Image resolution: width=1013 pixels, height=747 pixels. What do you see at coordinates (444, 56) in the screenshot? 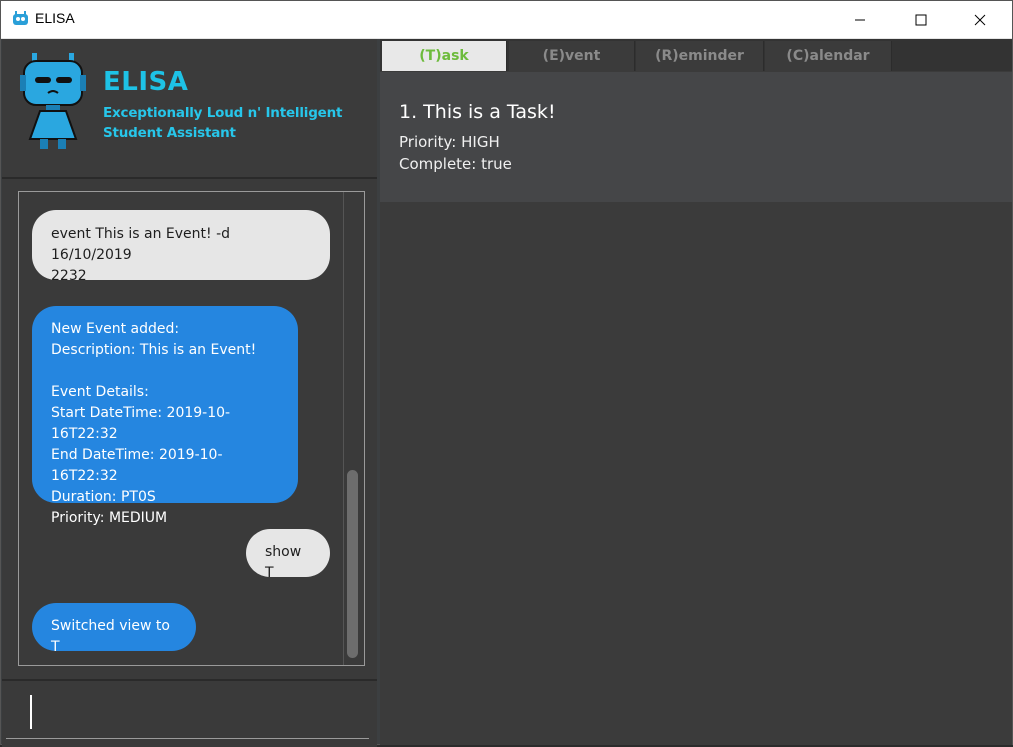
I see `tab-task: (T)ask` at bounding box center [444, 56].